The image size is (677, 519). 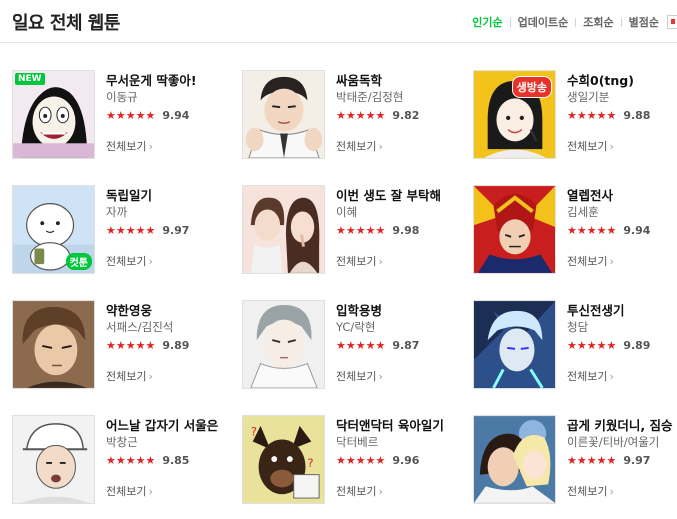 I want to click on webtoon-rating: ★★★★★ 9.96, so click(x=396, y=460).